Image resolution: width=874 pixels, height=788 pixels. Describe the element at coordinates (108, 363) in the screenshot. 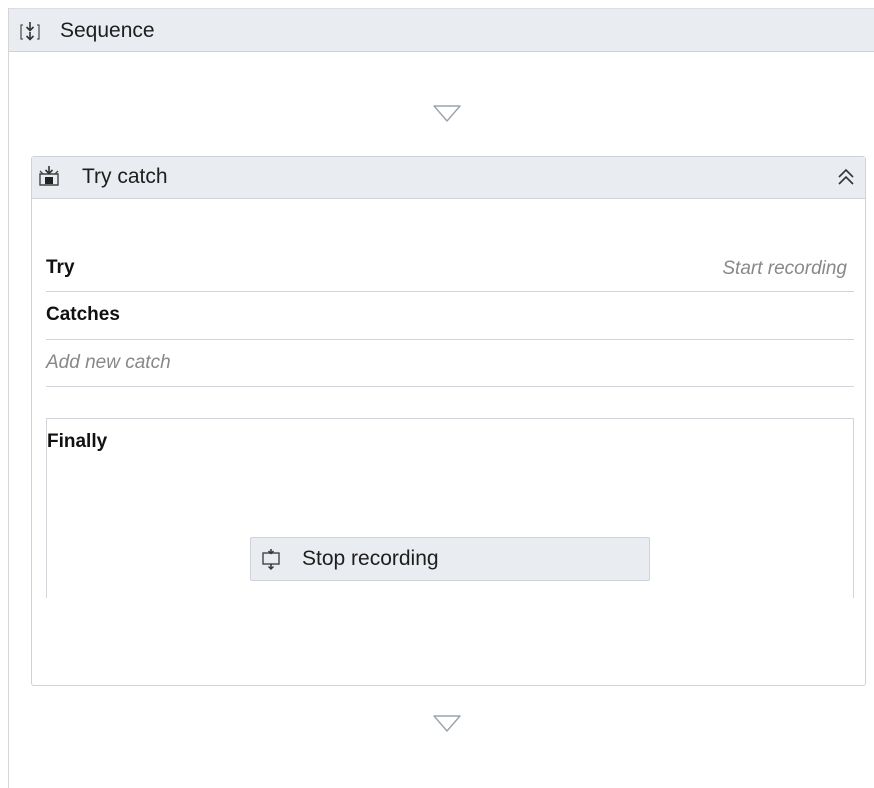

I see `add-new-catch-link: Add new catch` at that location.